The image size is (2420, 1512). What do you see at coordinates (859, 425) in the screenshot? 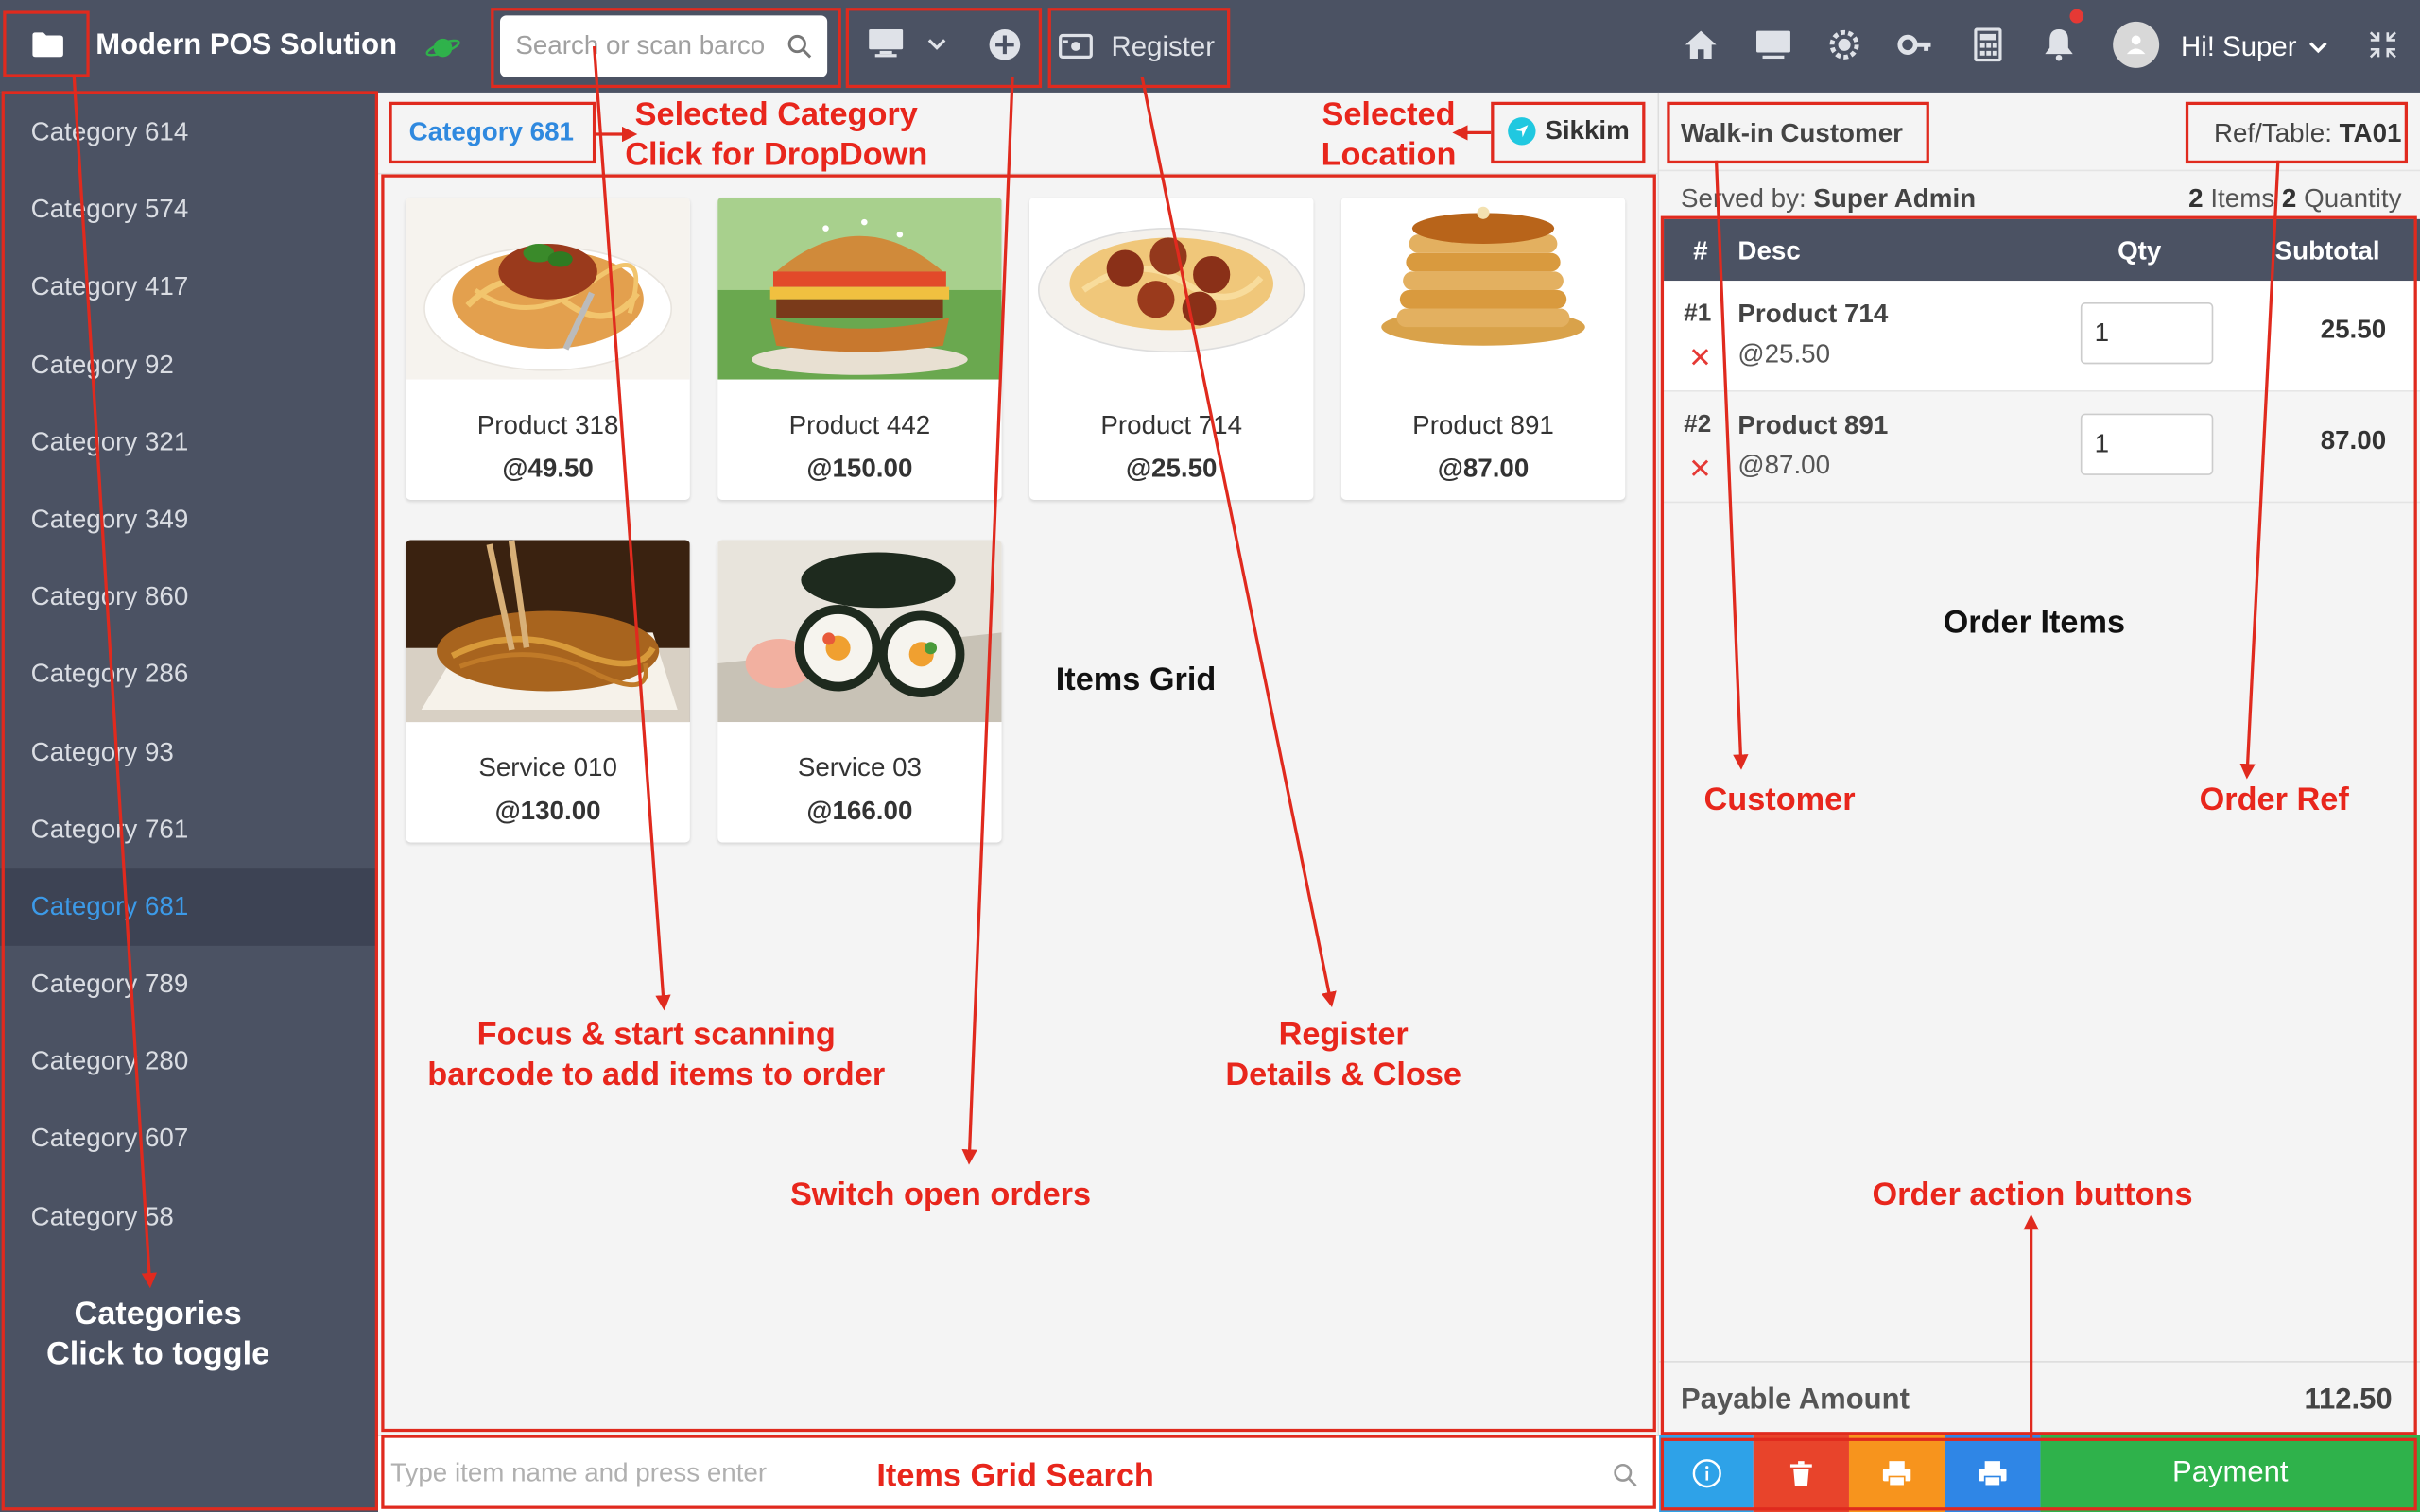
I see `product-name: Product 442` at bounding box center [859, 425].